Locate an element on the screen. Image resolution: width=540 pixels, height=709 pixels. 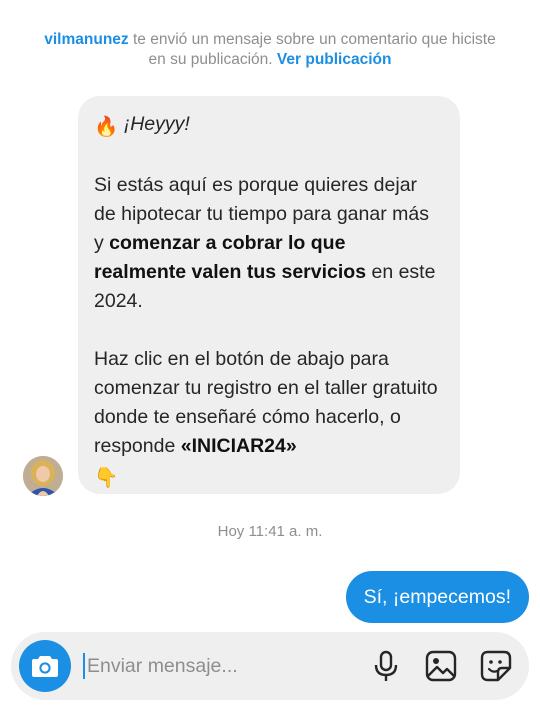
view-post-link: Ver publicación is located at coordinates (334, 59).